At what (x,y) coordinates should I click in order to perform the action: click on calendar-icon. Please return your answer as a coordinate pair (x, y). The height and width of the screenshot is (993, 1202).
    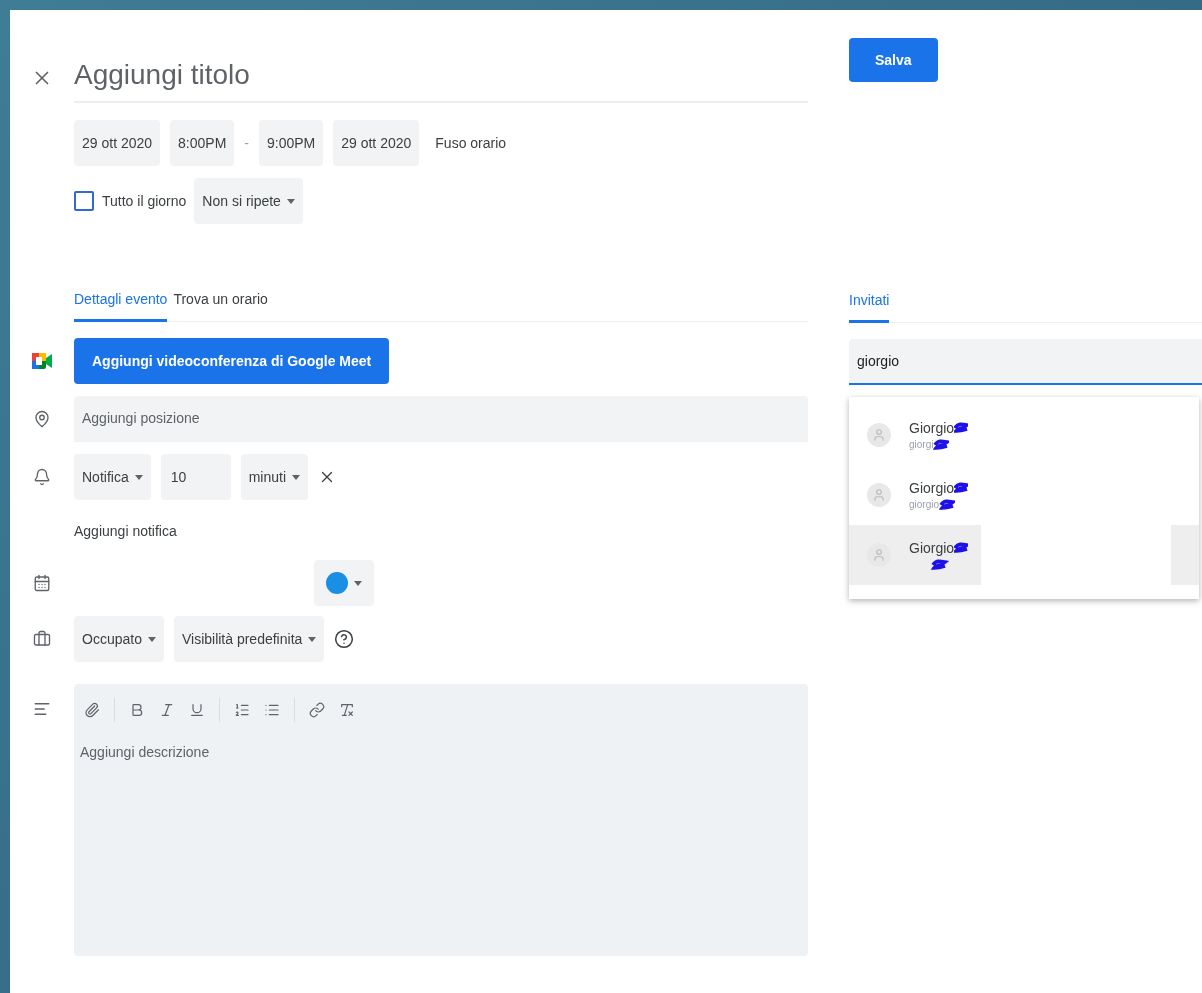
    Looking at the image, I should click on (42, 583).